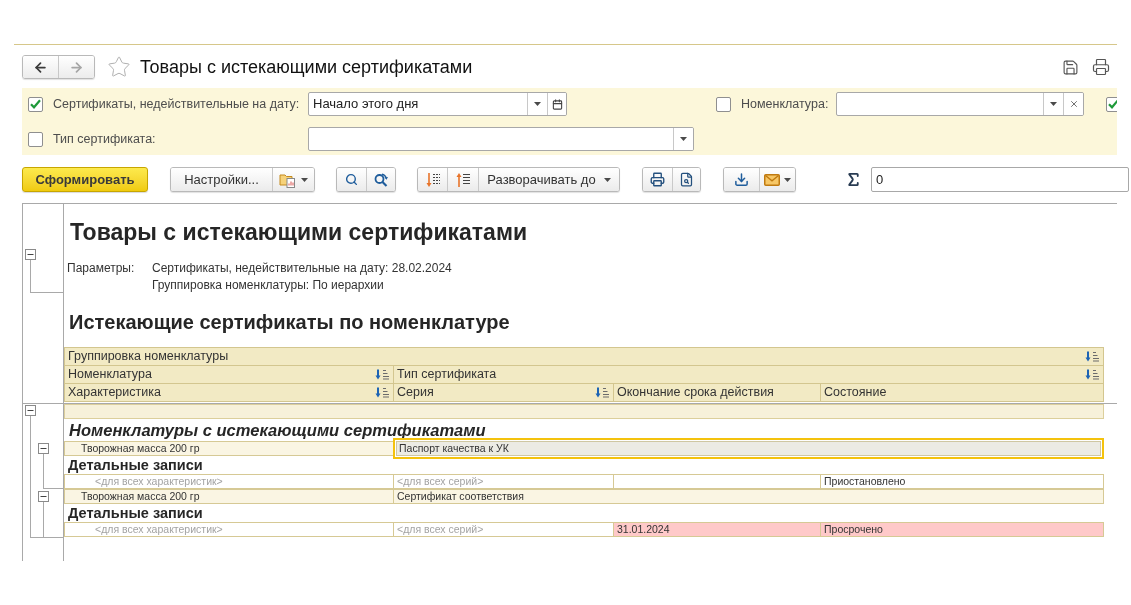  What do you see at coordinates (853, 179) in the screenshot?
I see `sigma-icon` at bounding box center [853, 179].